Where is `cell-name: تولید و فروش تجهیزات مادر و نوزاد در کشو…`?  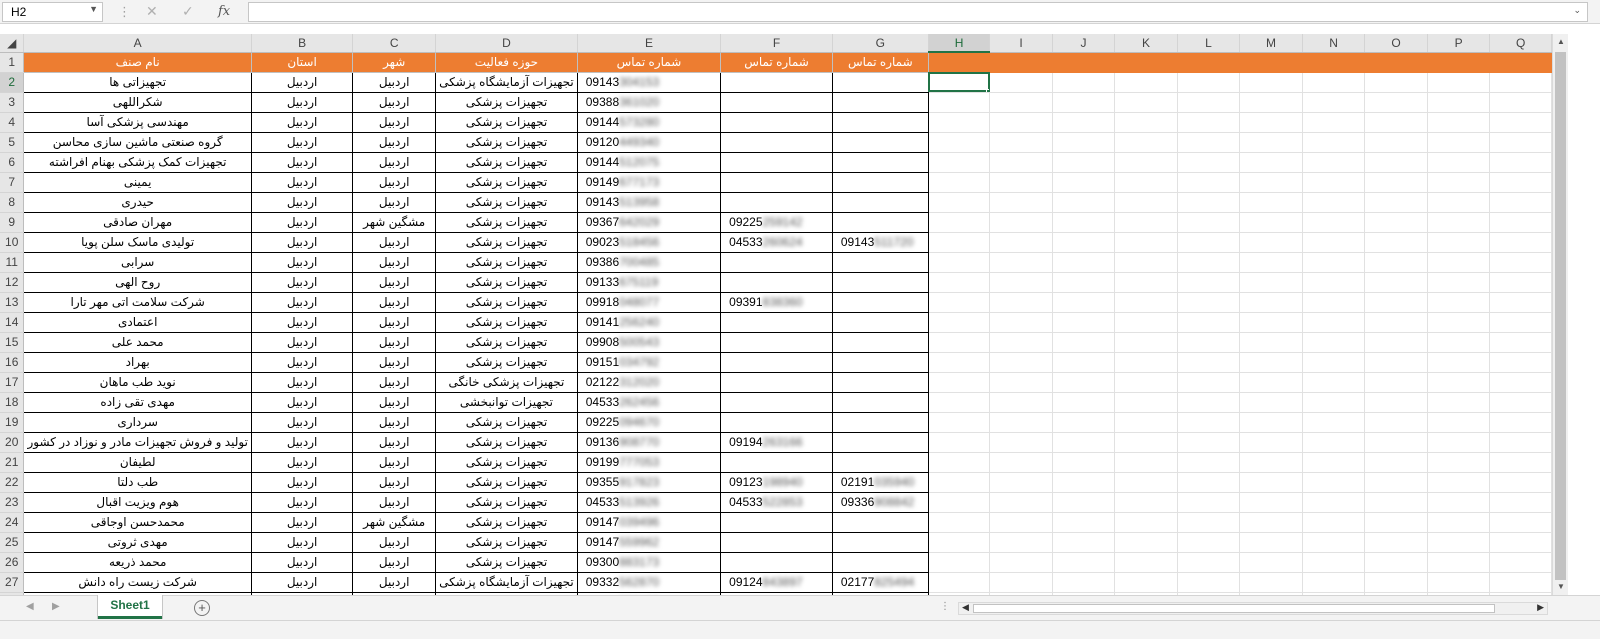
cell-name: تولید و فروش تجهیزات مادر و نوزاد در کشو… is located at coordinates (137, 442).